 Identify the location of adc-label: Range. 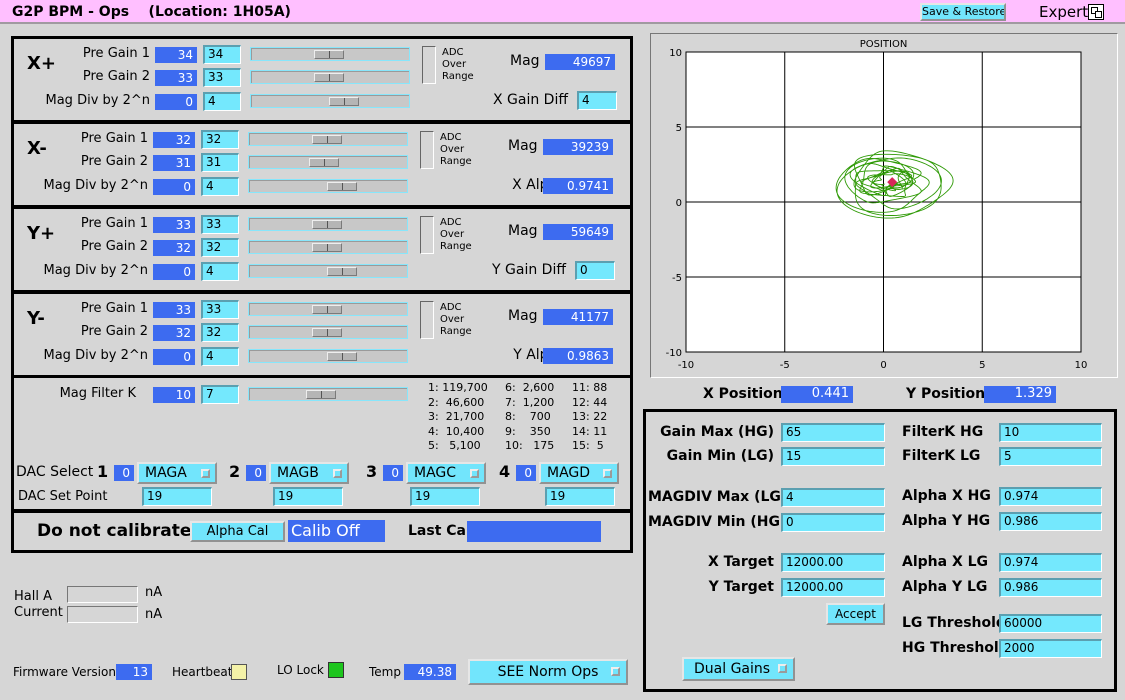
(456, 246).